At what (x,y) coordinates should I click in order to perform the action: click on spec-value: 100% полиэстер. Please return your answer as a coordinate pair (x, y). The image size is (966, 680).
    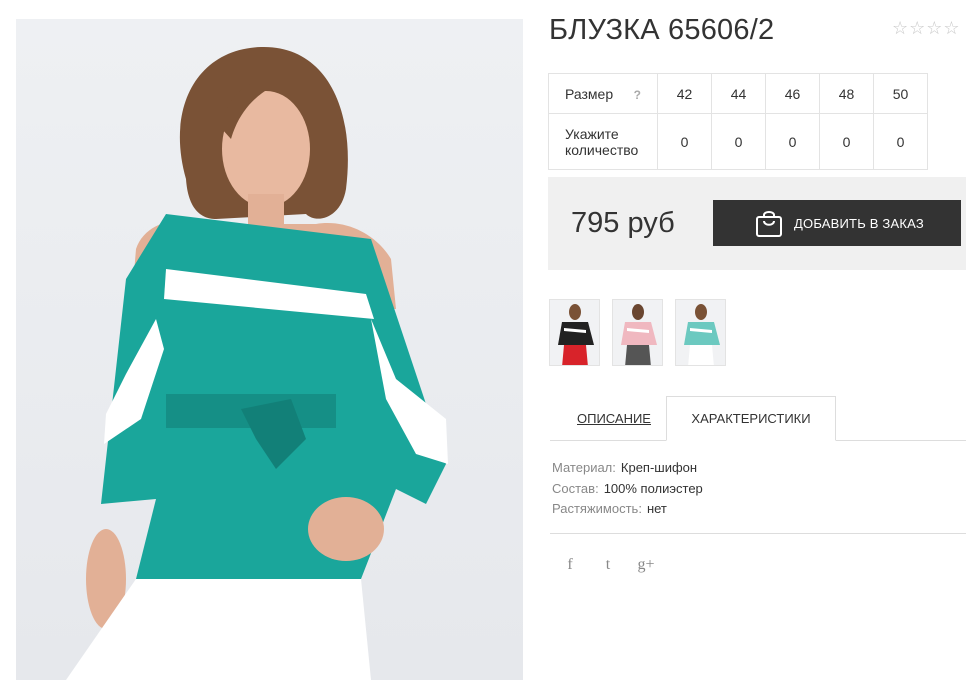
    Looking at the image, I should click on (653, 488).